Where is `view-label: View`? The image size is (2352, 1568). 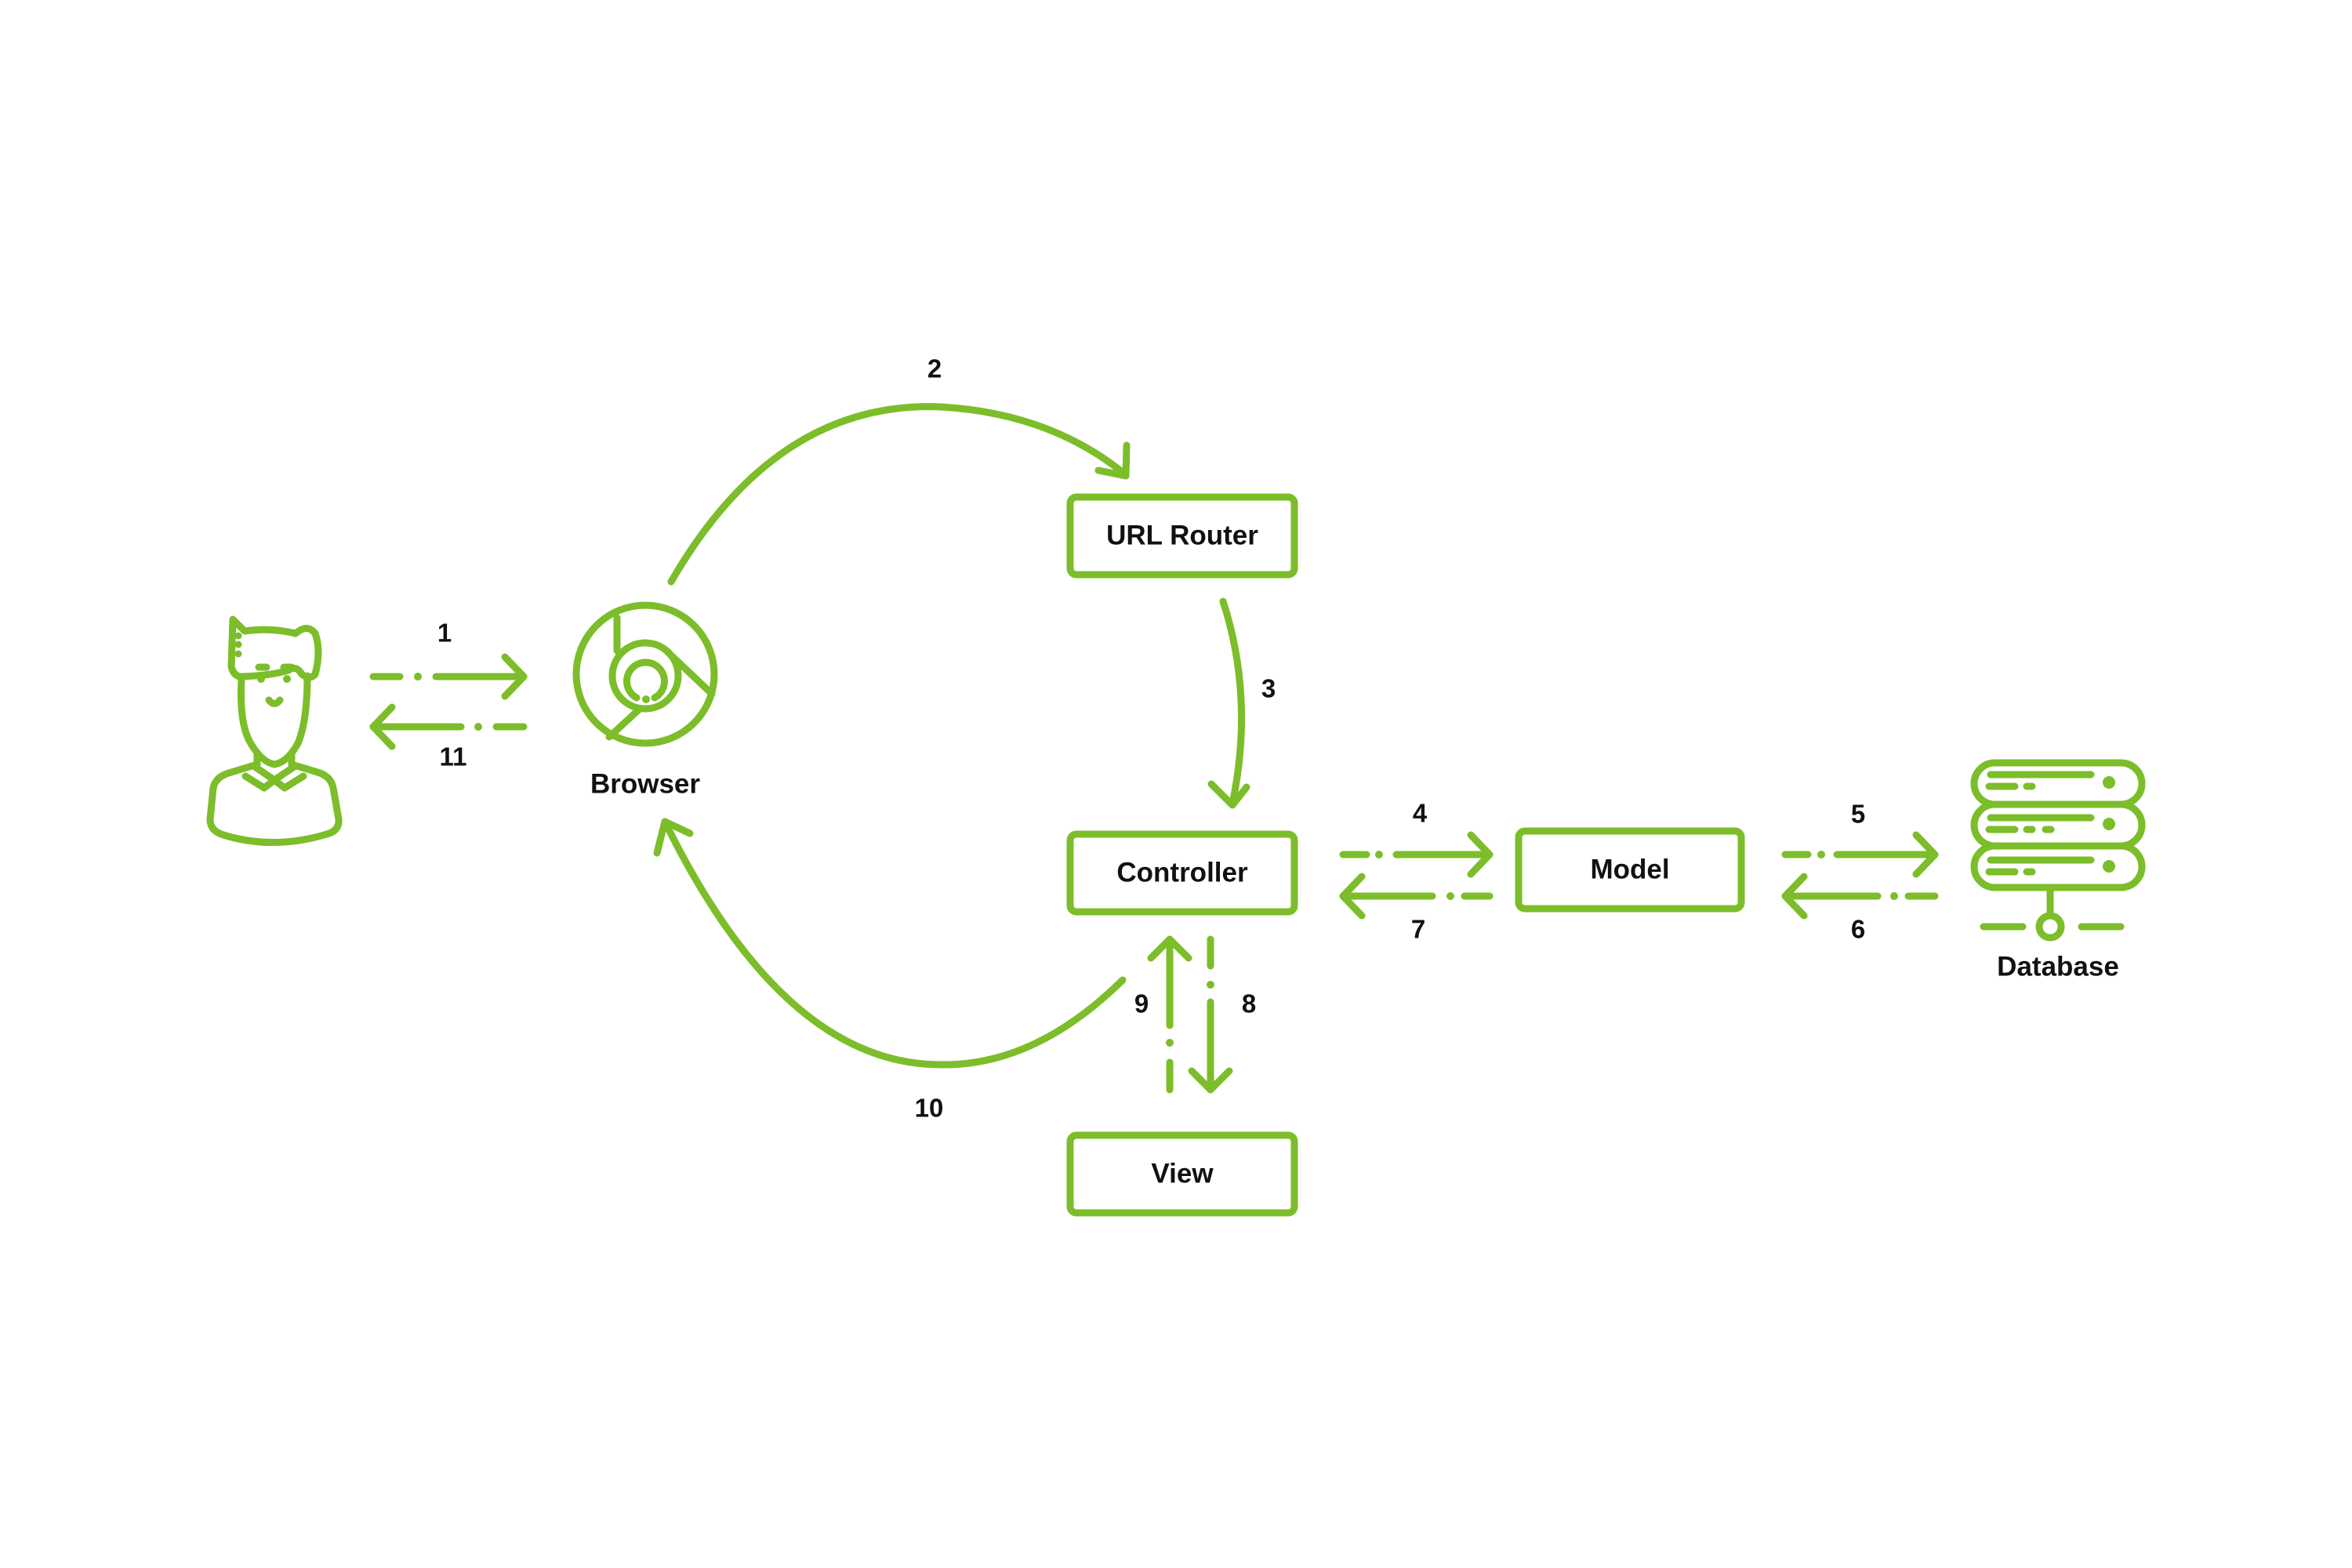
view-label: View is located at coordinates (1182, 1173).